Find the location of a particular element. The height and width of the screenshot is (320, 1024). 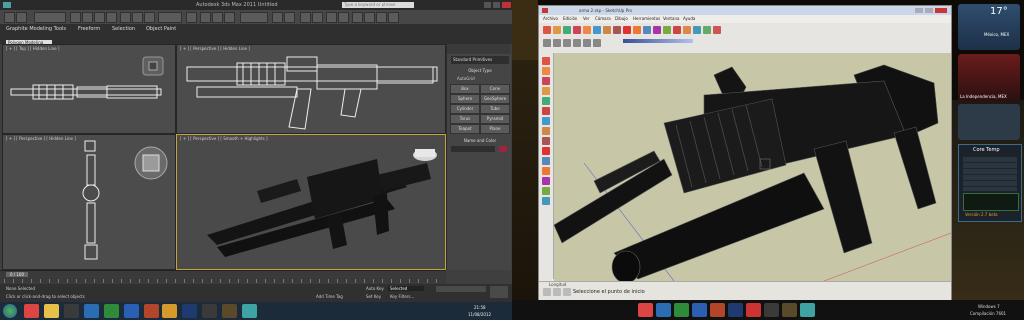

back-view-icon is located at coordinates (587, 43).